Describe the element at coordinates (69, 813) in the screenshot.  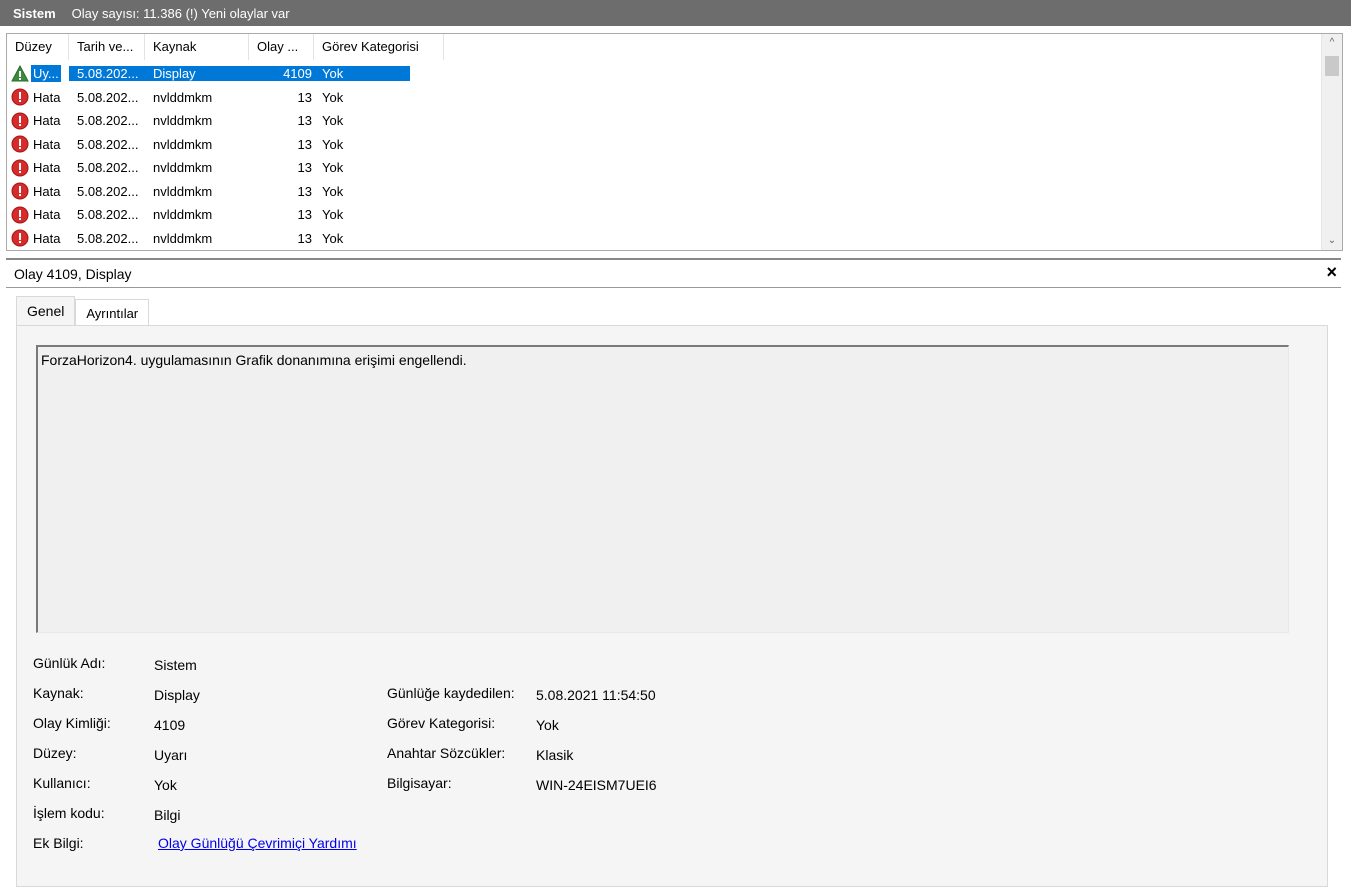
I see `opcode-label: İşlem kodu:` at that location.